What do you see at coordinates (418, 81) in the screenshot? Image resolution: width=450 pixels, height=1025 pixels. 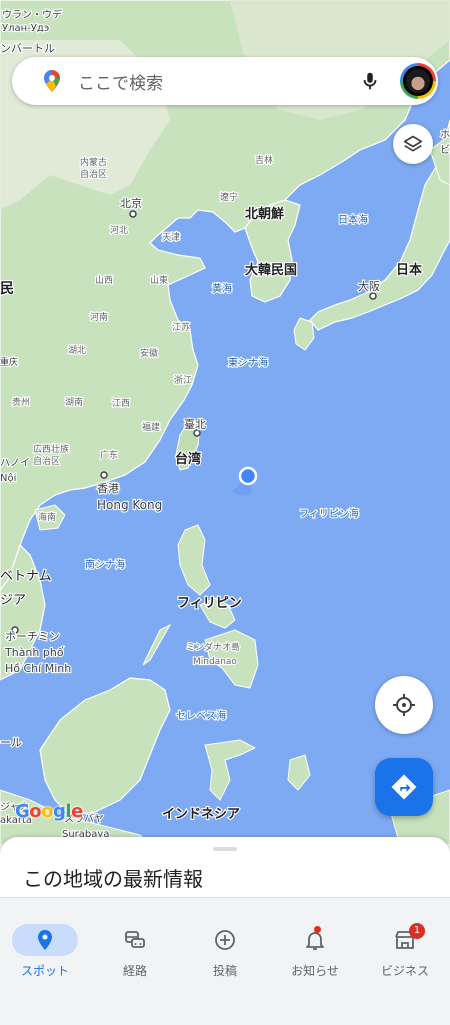 I see `account-avatar` at bounding box center [418, 81].